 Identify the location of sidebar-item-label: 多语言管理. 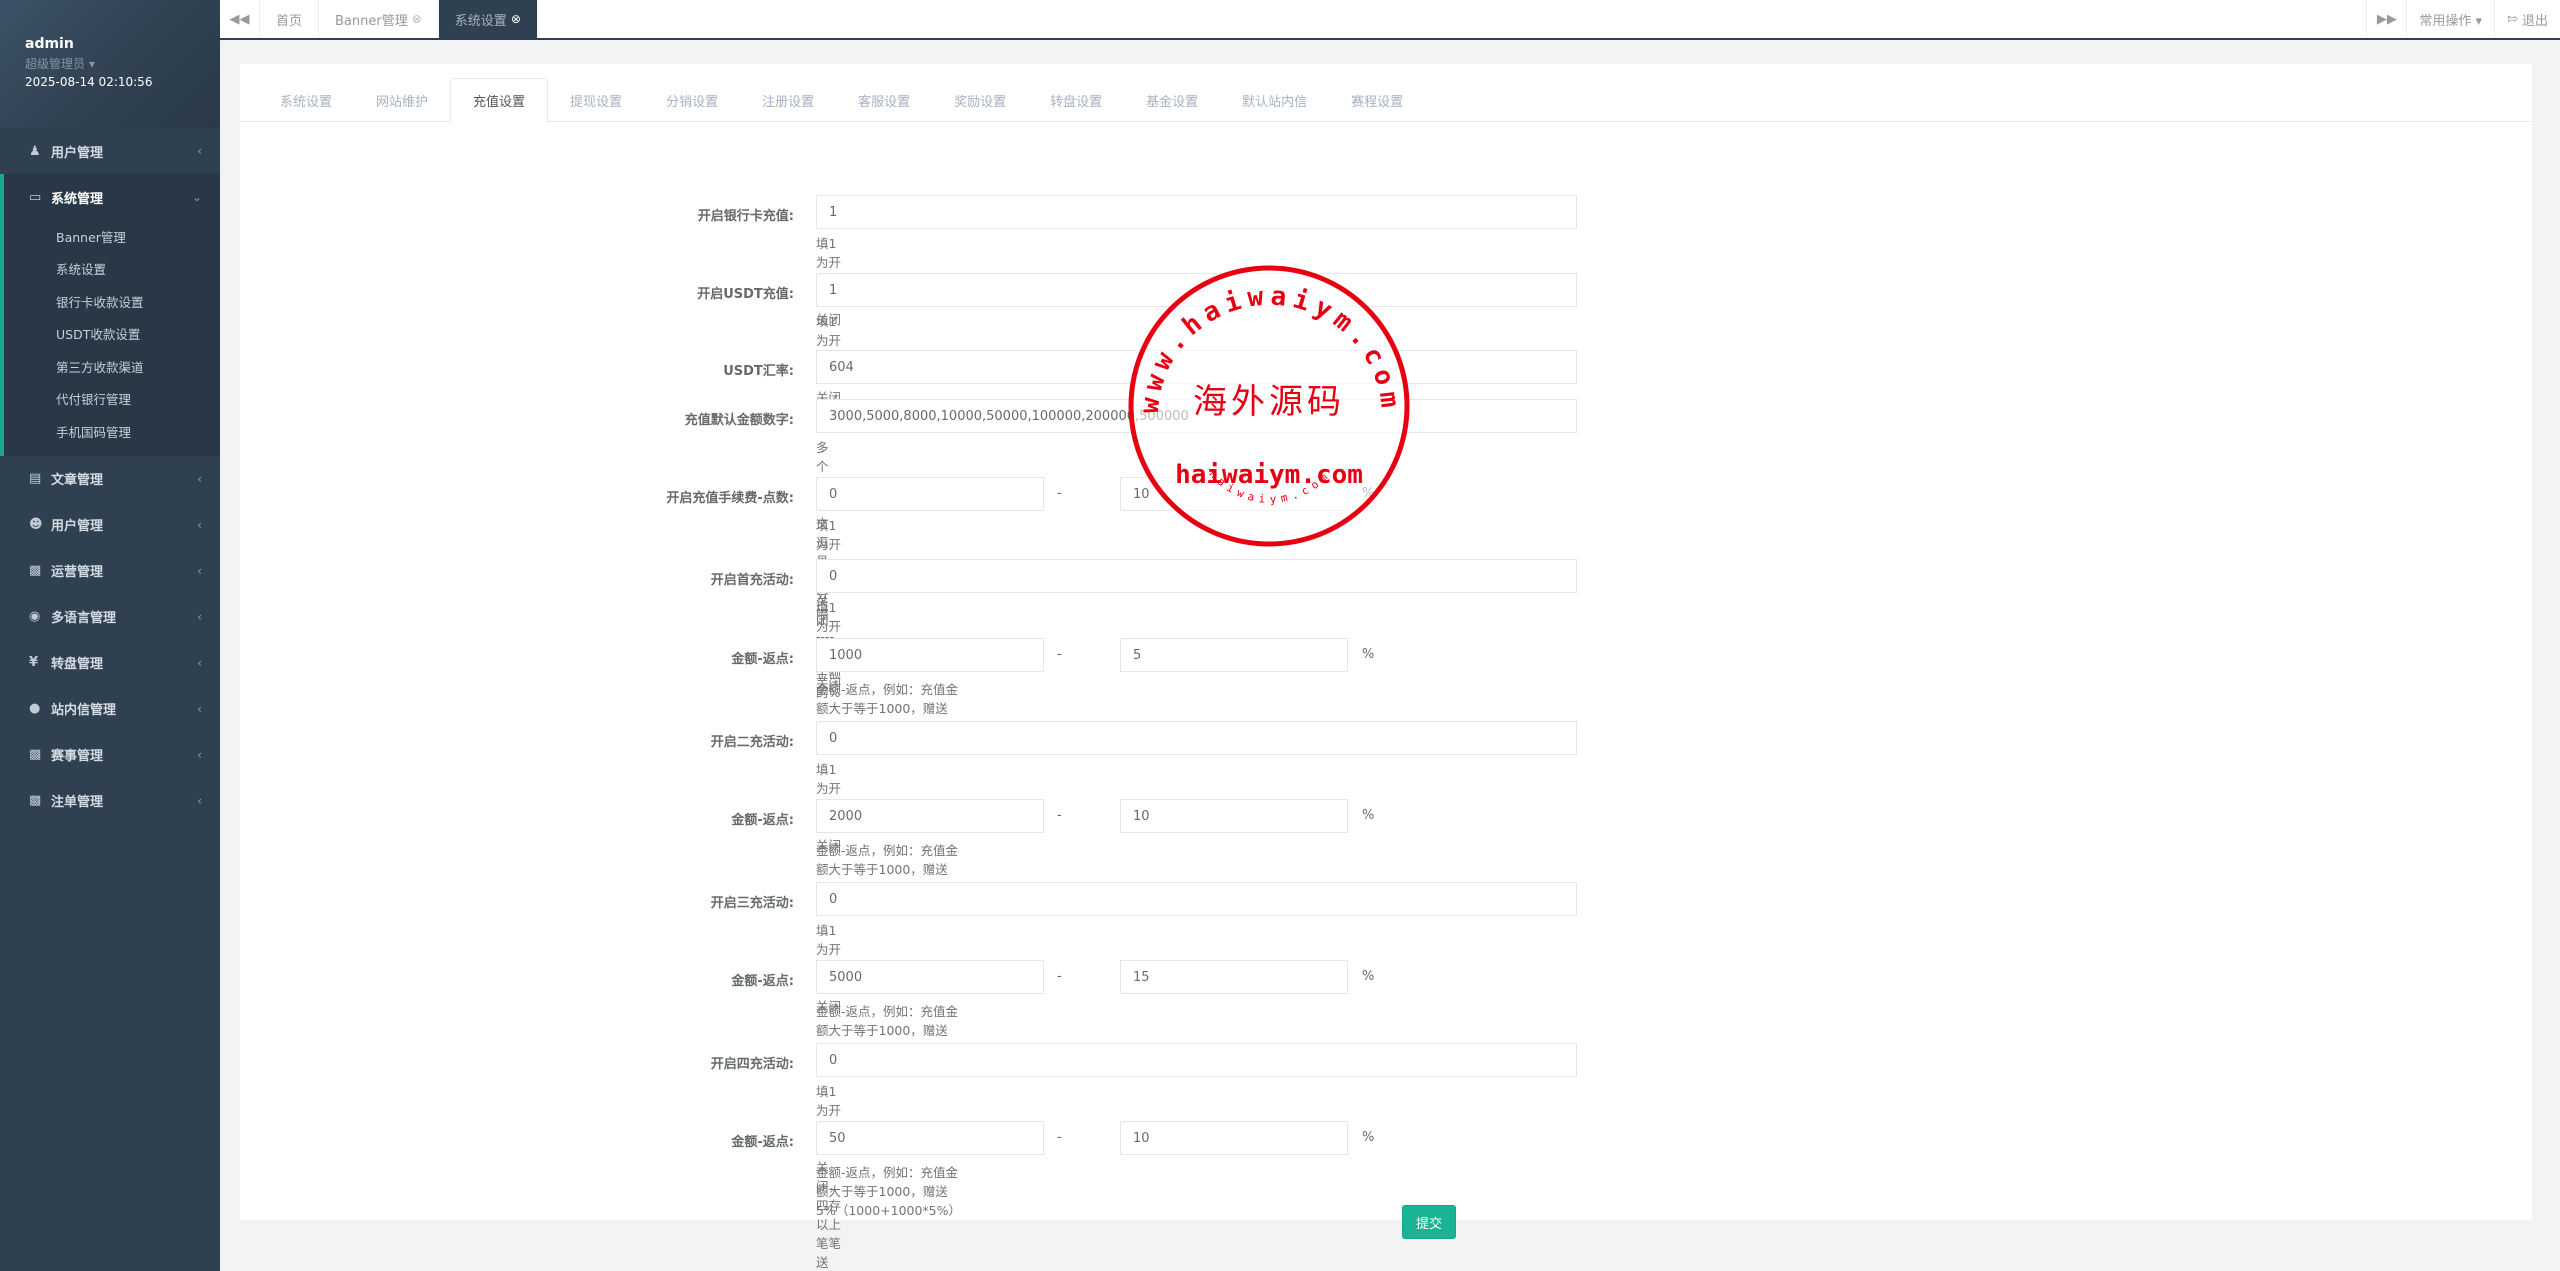
(84, 618).